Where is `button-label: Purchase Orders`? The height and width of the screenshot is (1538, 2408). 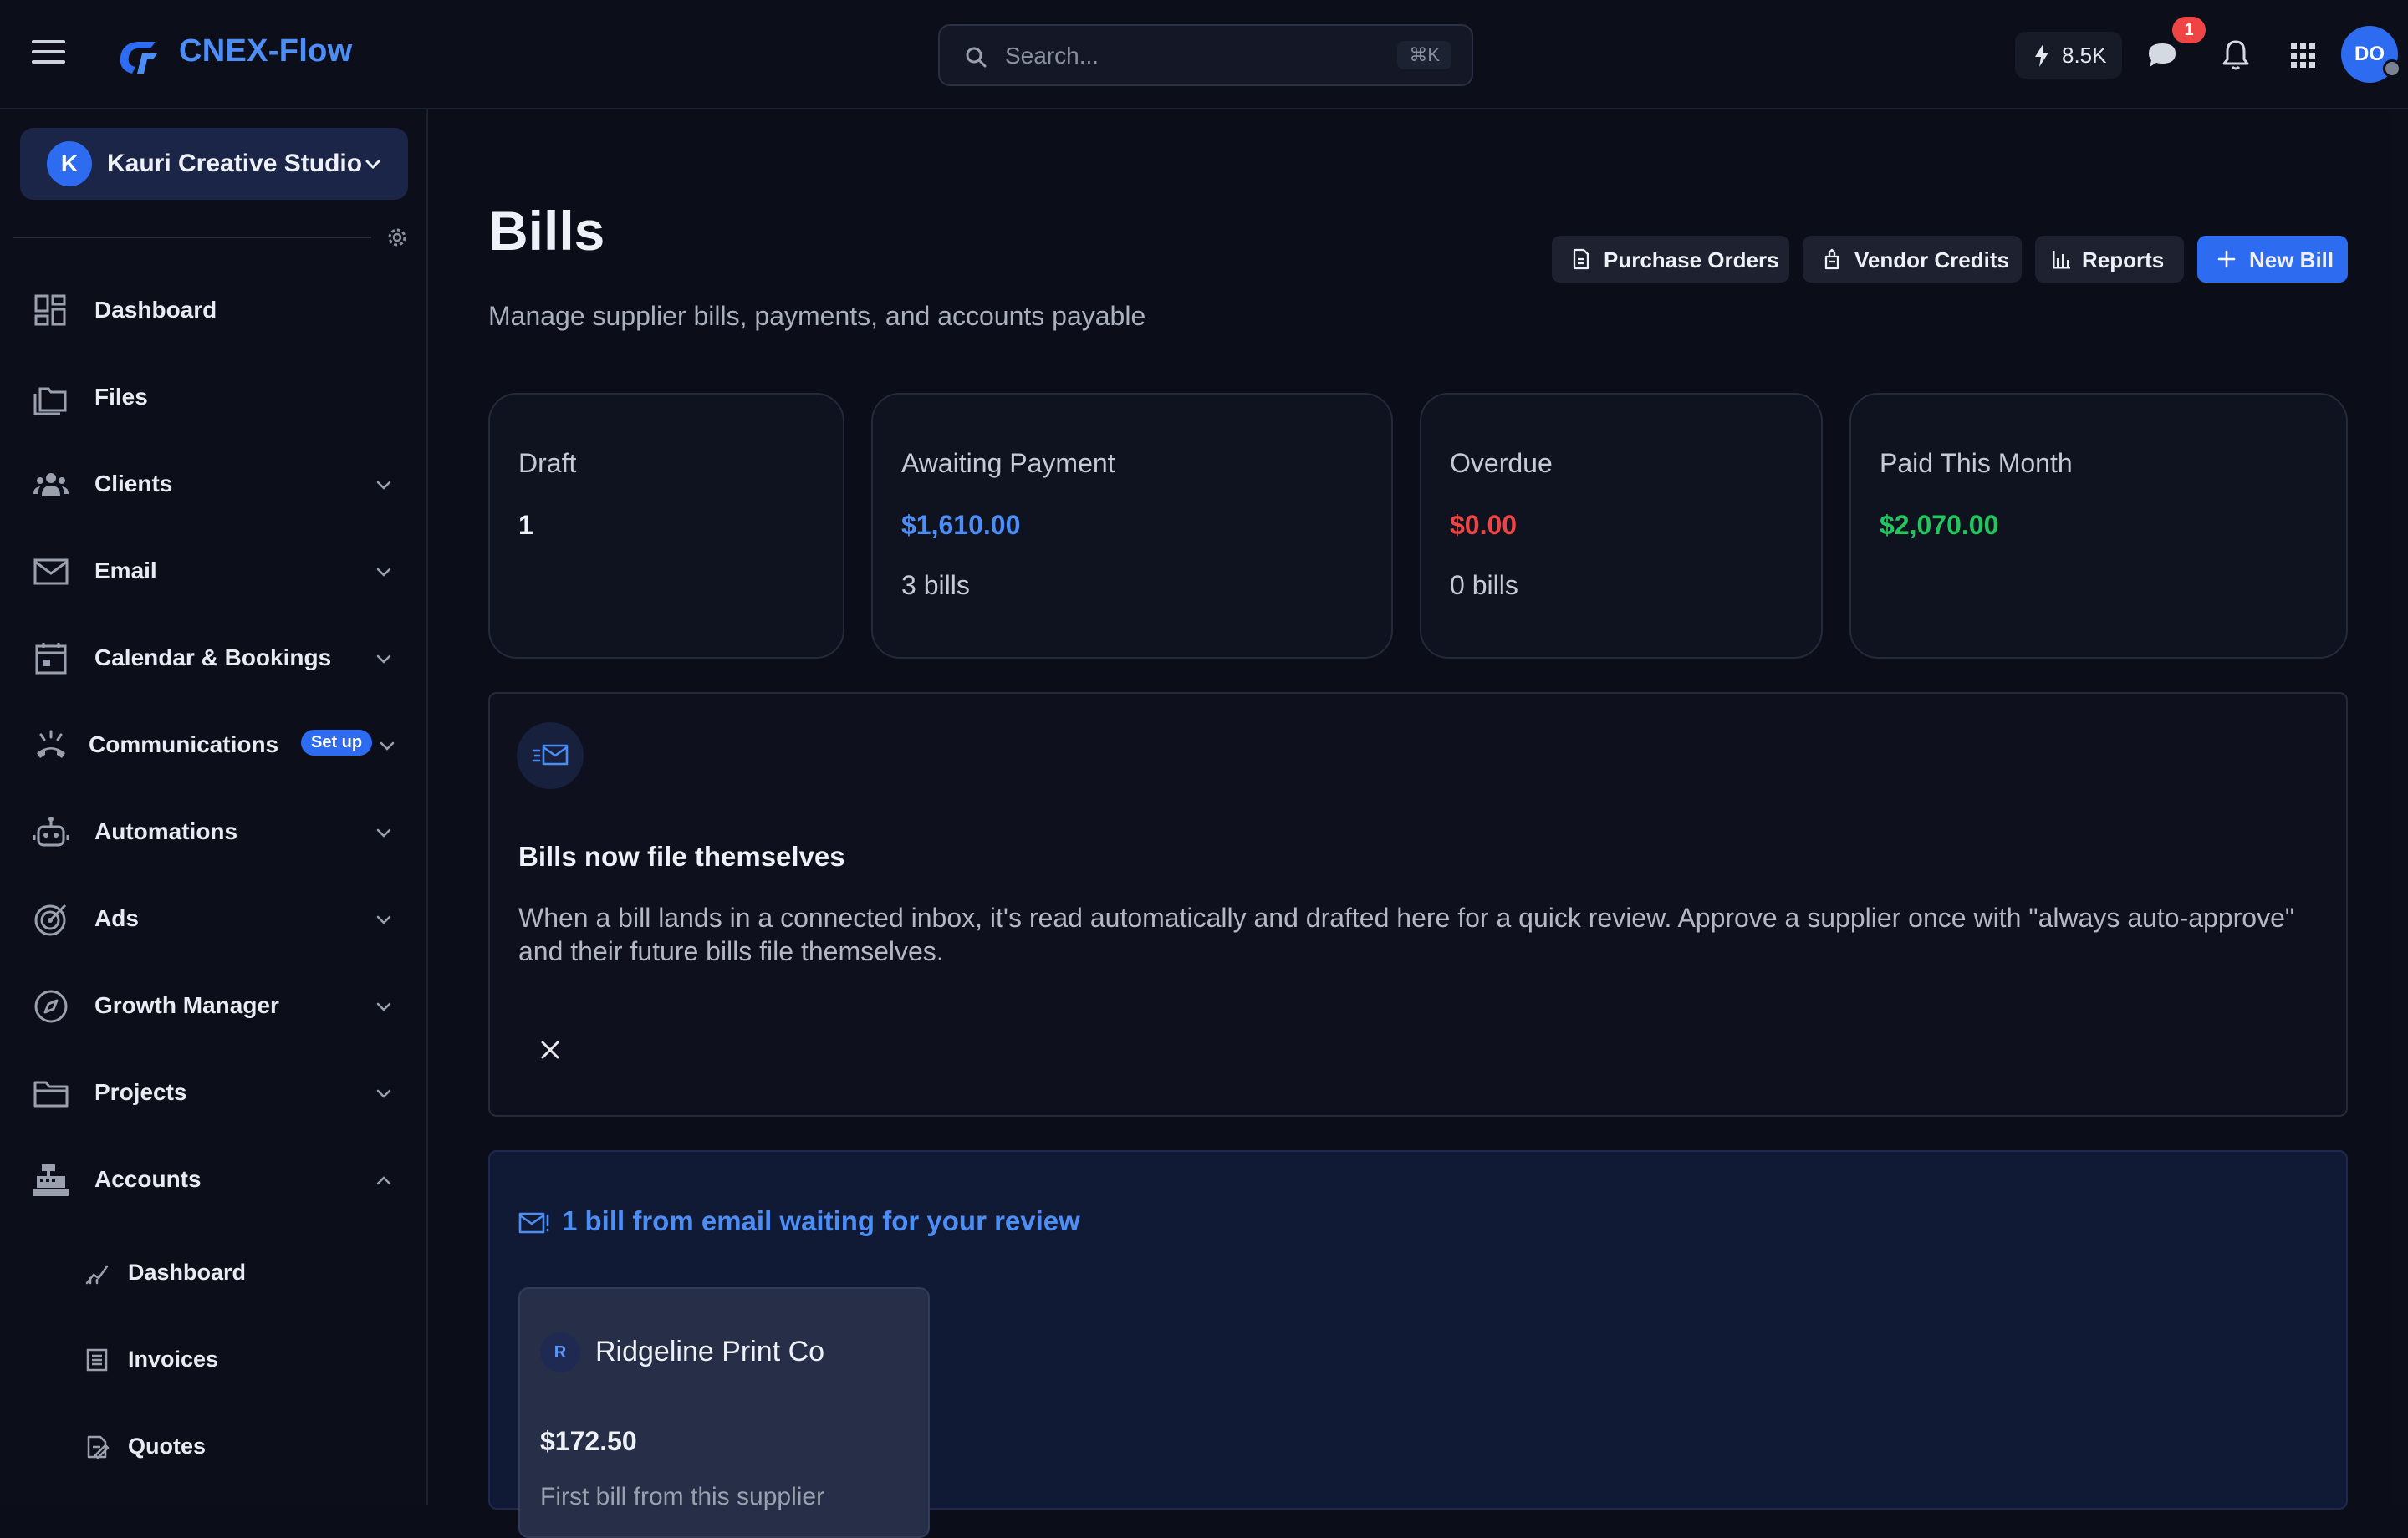
button-label: Purchase Orders is located at coordinates (1692, 259).